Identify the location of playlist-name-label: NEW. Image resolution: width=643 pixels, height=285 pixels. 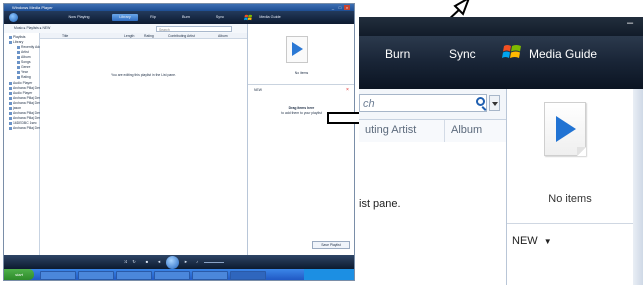
(525, 241).